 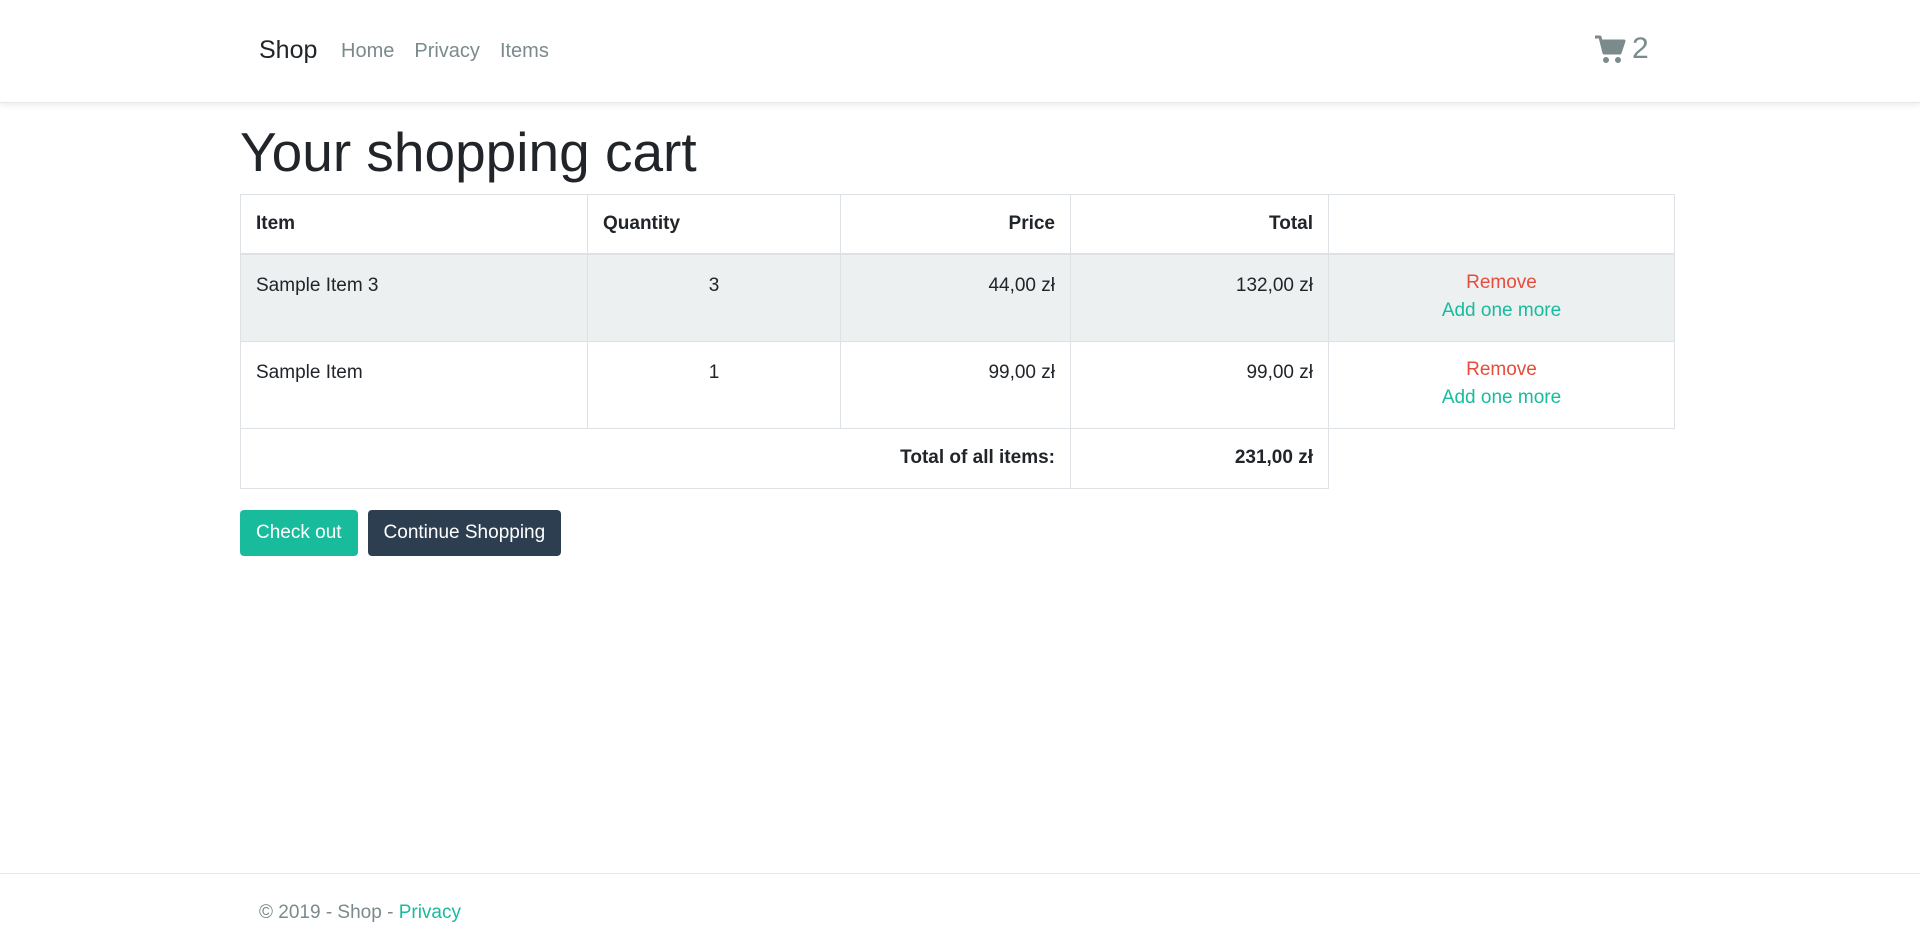 I want to click on footer-text: © 2019 - Shop - Privacy, so click(x=360, y=913).